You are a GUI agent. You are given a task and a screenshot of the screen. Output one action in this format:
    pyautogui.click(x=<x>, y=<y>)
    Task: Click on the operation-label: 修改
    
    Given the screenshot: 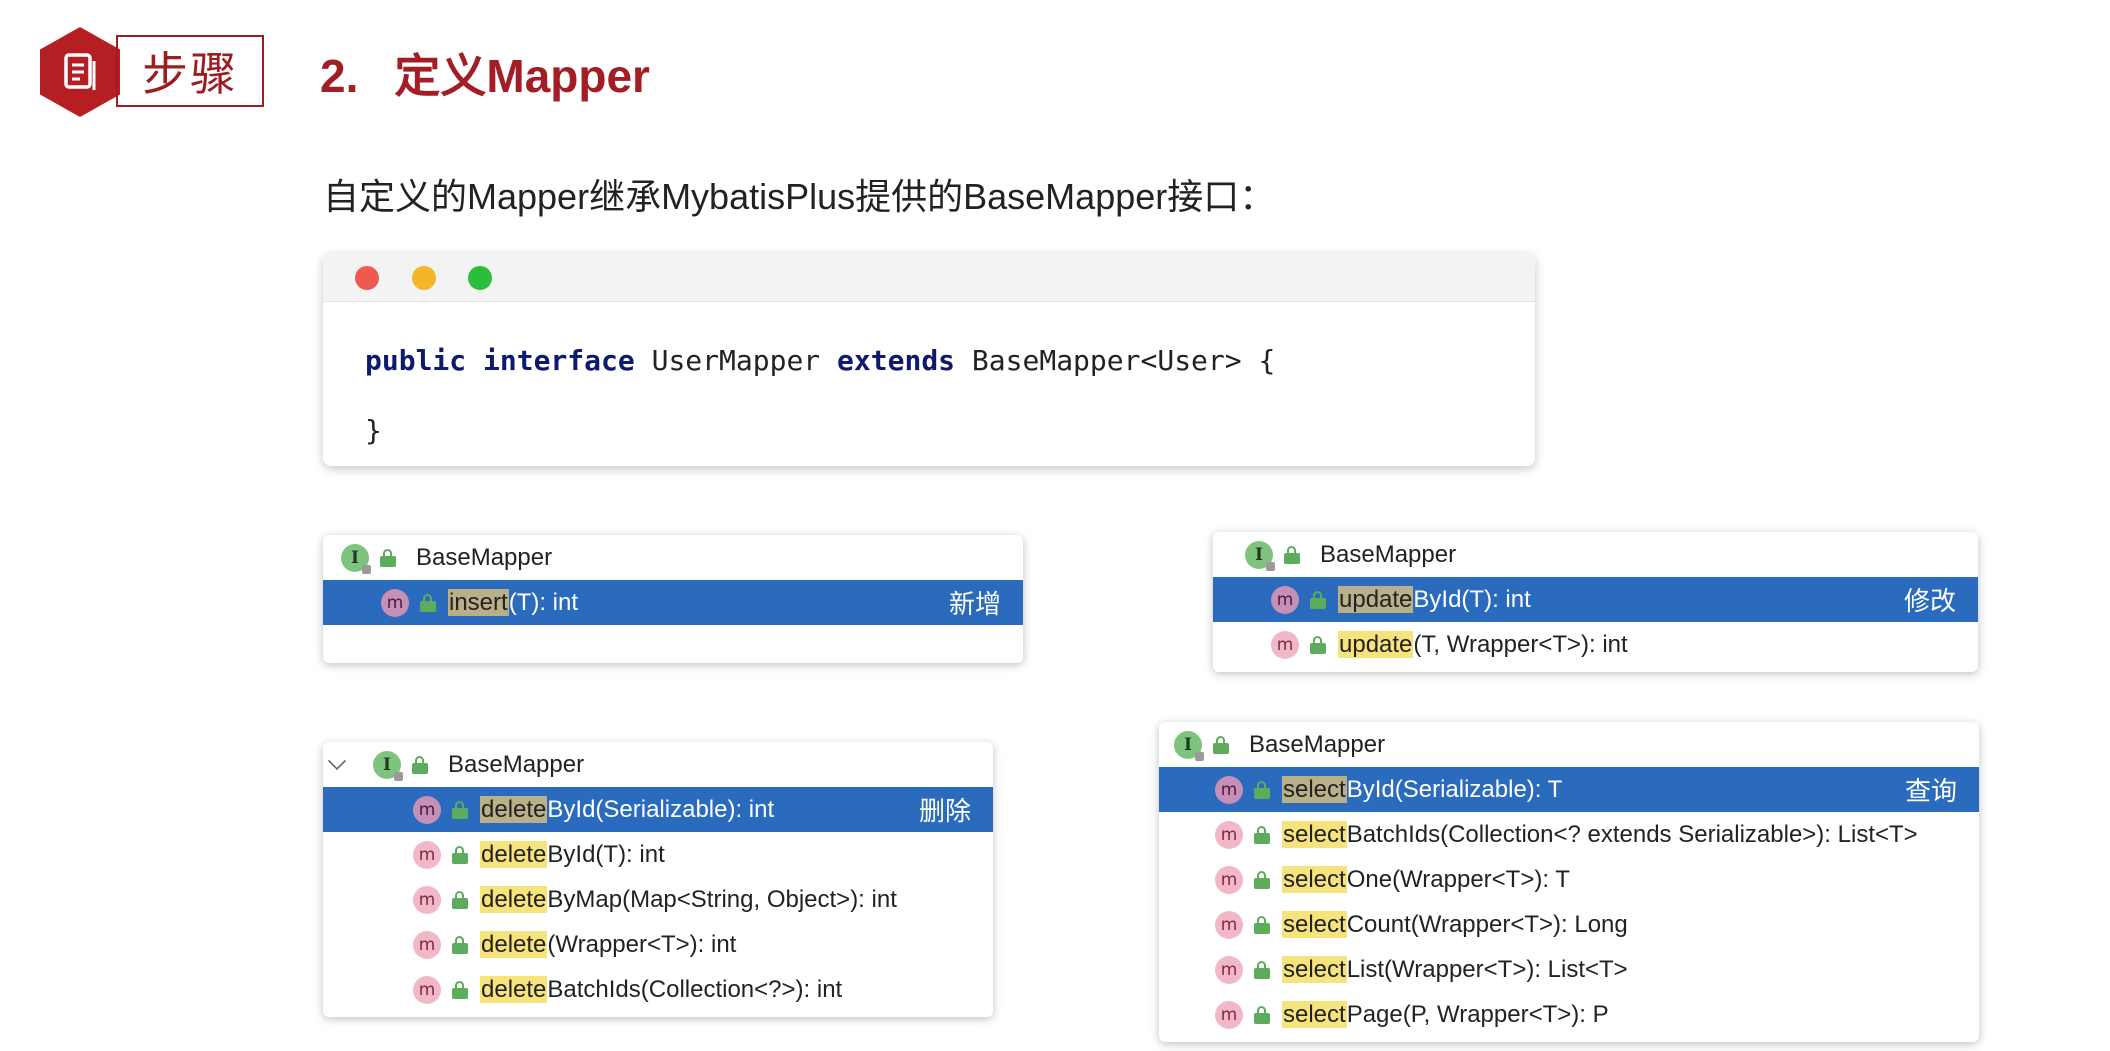 What is the action you would take?
    pyautogui.click(x=1929, y=601)
    